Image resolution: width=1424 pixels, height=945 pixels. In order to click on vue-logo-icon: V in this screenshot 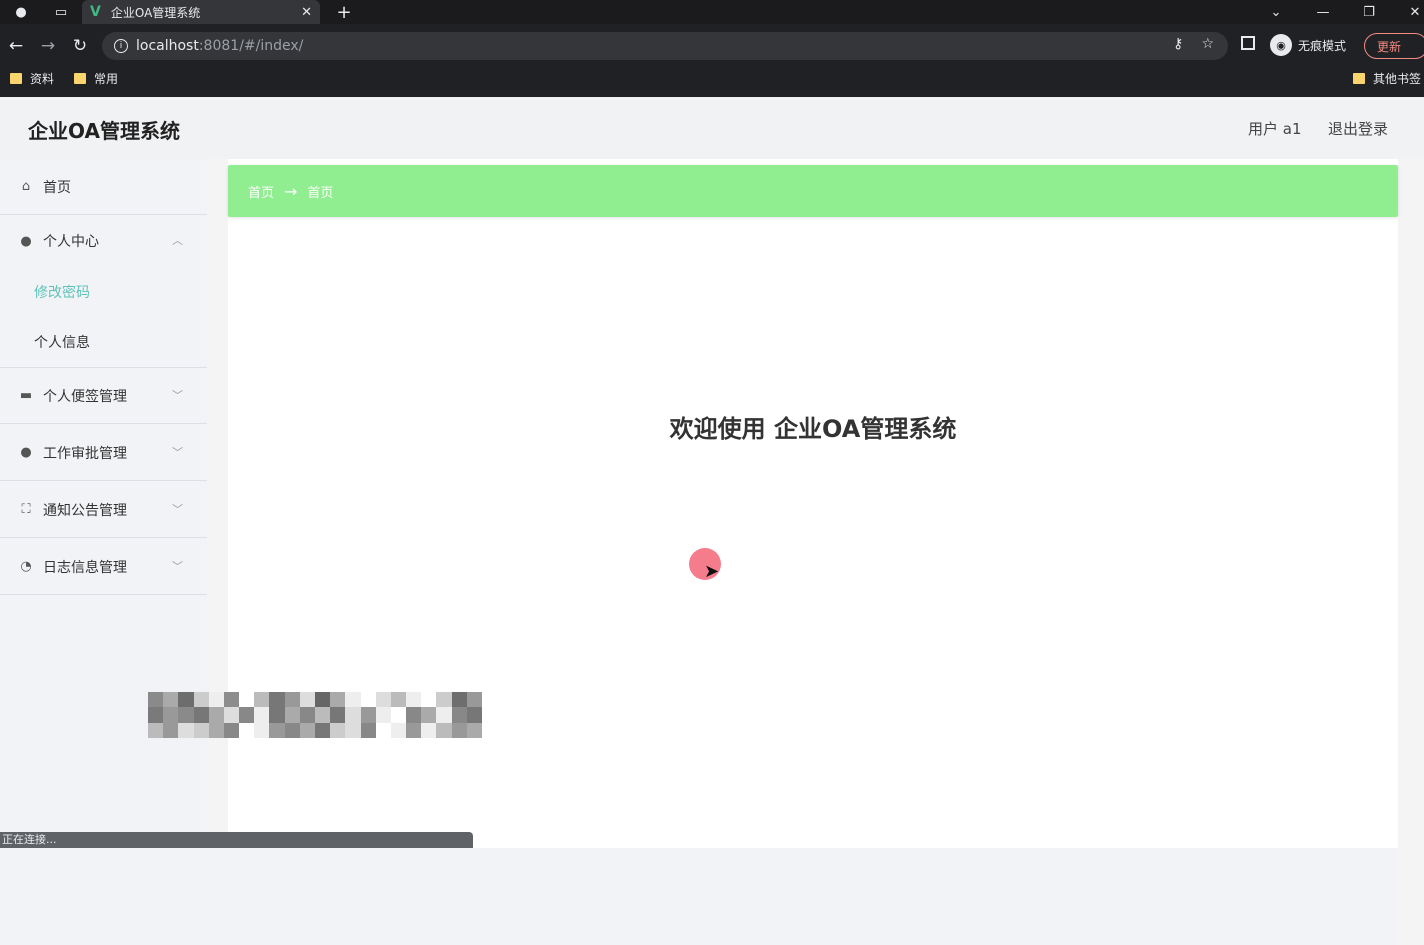, I will do `click(95, 12)`.